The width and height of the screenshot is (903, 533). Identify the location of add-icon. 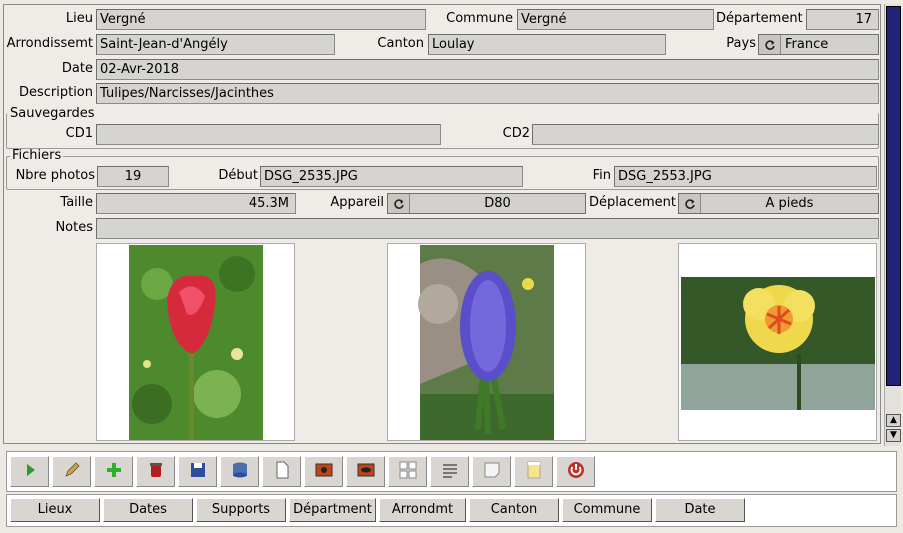
(114, 472).